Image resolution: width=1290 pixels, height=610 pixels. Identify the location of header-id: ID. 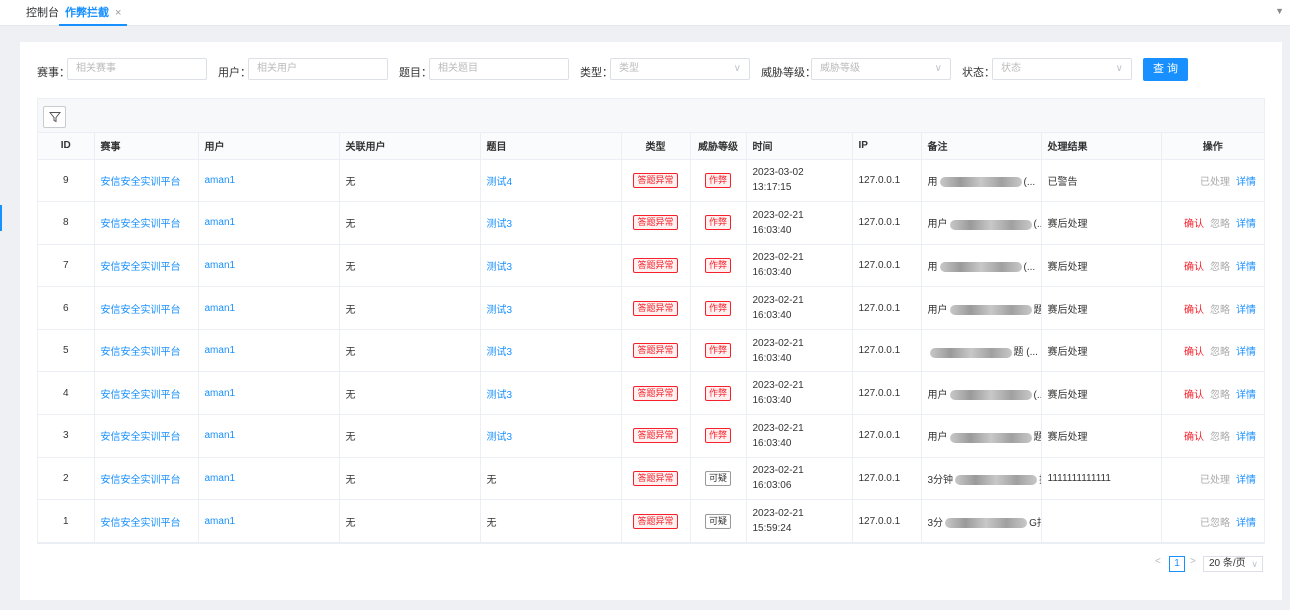
(66, 146).